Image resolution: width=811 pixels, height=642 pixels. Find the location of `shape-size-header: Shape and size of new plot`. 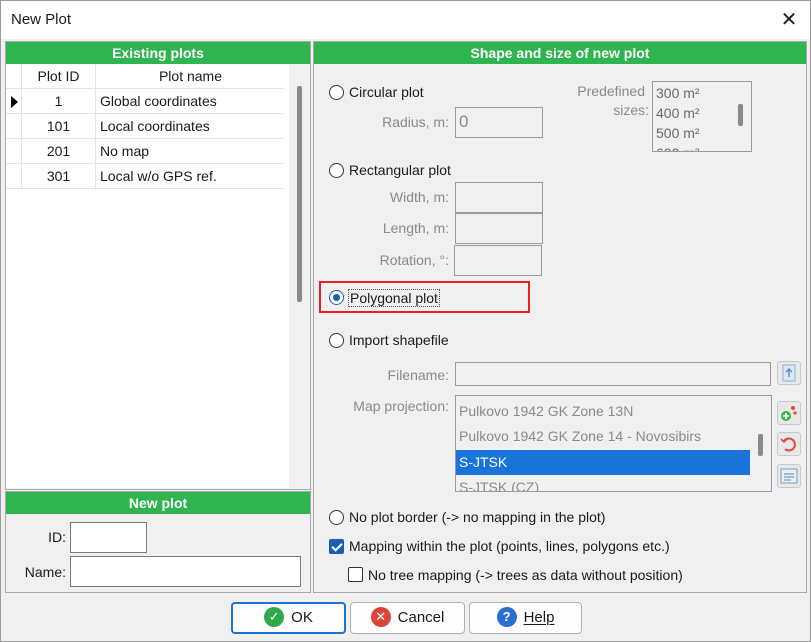

shape-size-header: Shape and size of new plot is located at coordinates (560, 53).